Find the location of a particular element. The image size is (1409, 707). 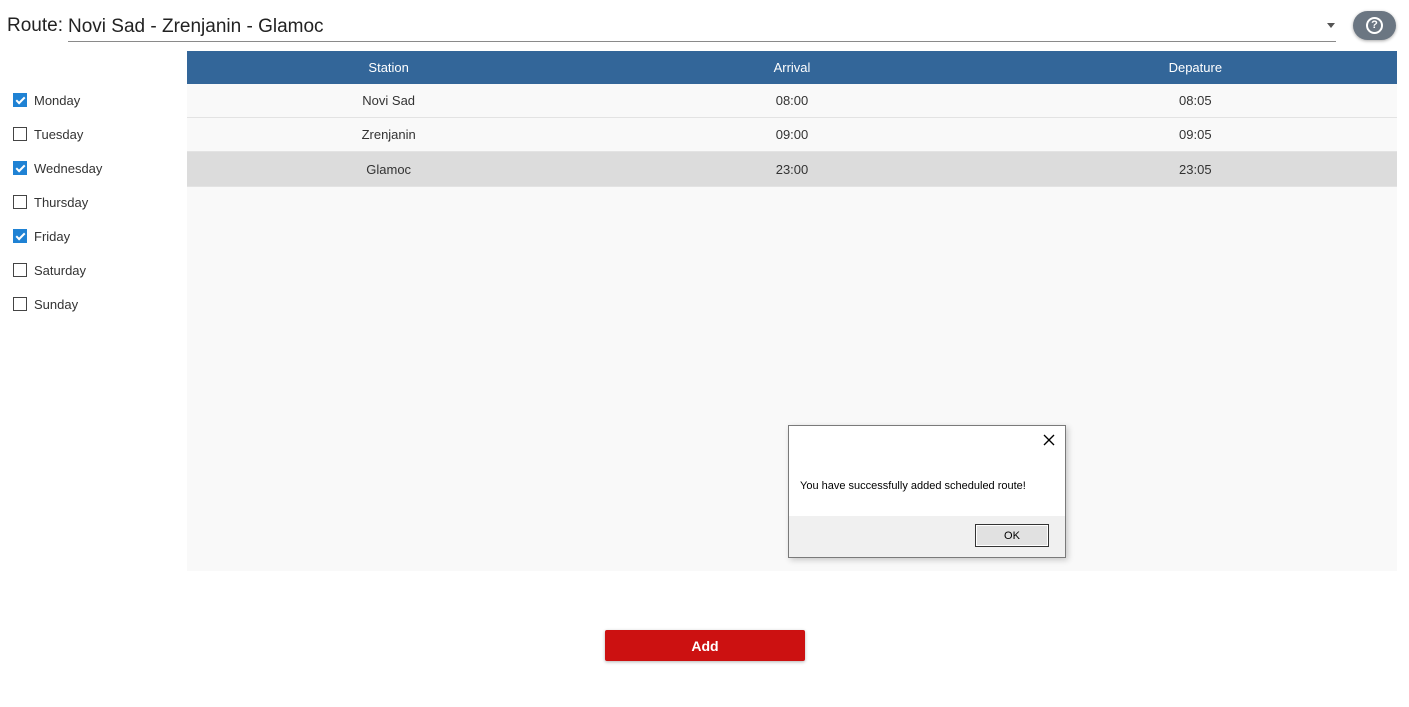

arrival-cell: 23:00 is located at coordinates (792, 169).